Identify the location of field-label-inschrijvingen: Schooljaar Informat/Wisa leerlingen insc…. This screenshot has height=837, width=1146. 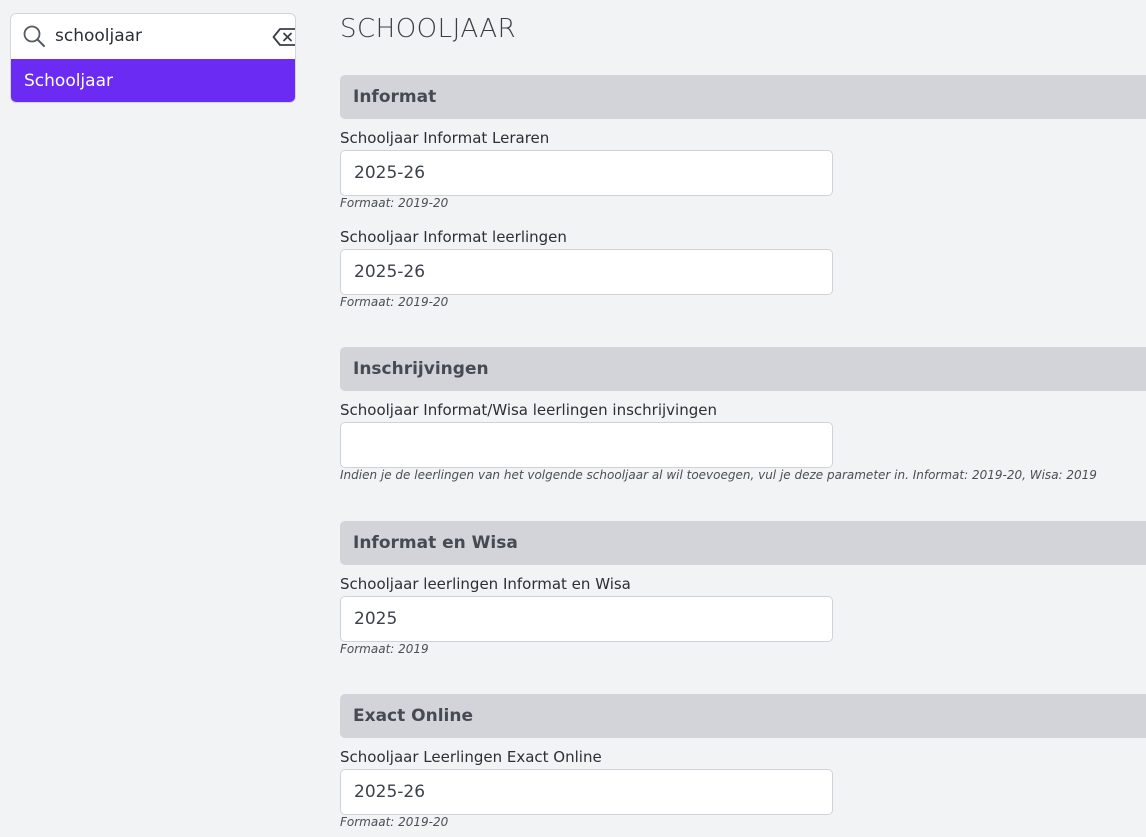
(528, 410).